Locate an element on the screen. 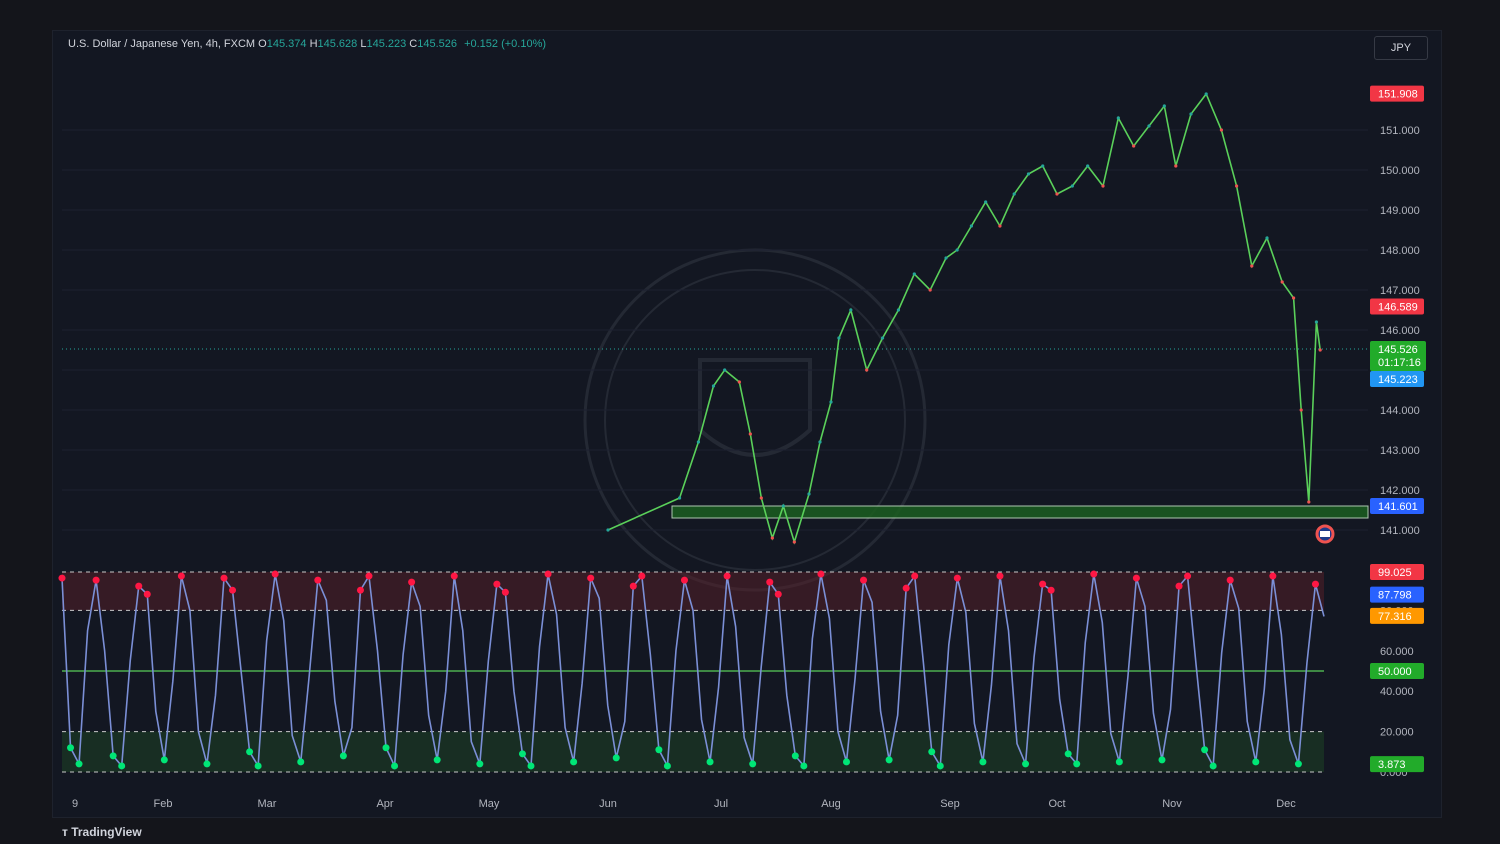  price-tag: 141.601 is located at coordinates (1397, 505).